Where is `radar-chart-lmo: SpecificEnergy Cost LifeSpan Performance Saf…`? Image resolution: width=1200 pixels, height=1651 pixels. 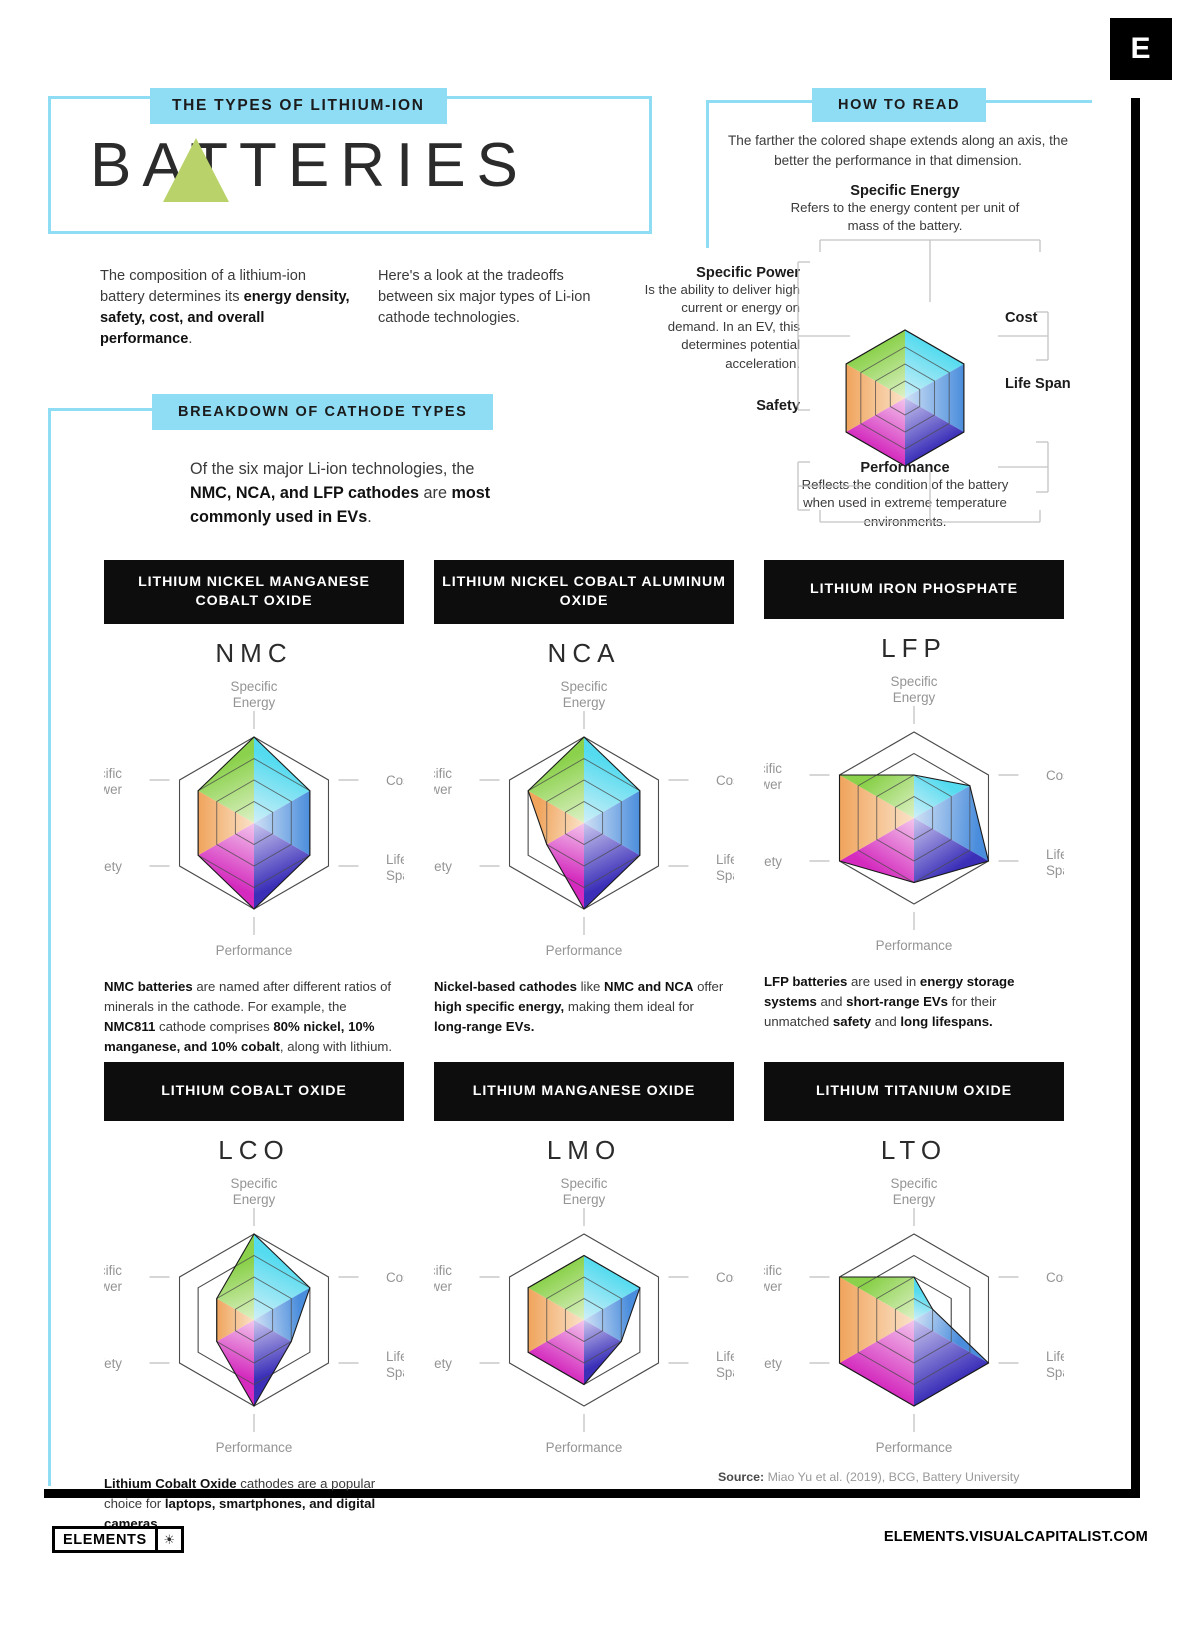 radar-chart-lmo: SpecificEnergy Cost LifeSpan Performance Saf… is located at coordinates (584, 1318).